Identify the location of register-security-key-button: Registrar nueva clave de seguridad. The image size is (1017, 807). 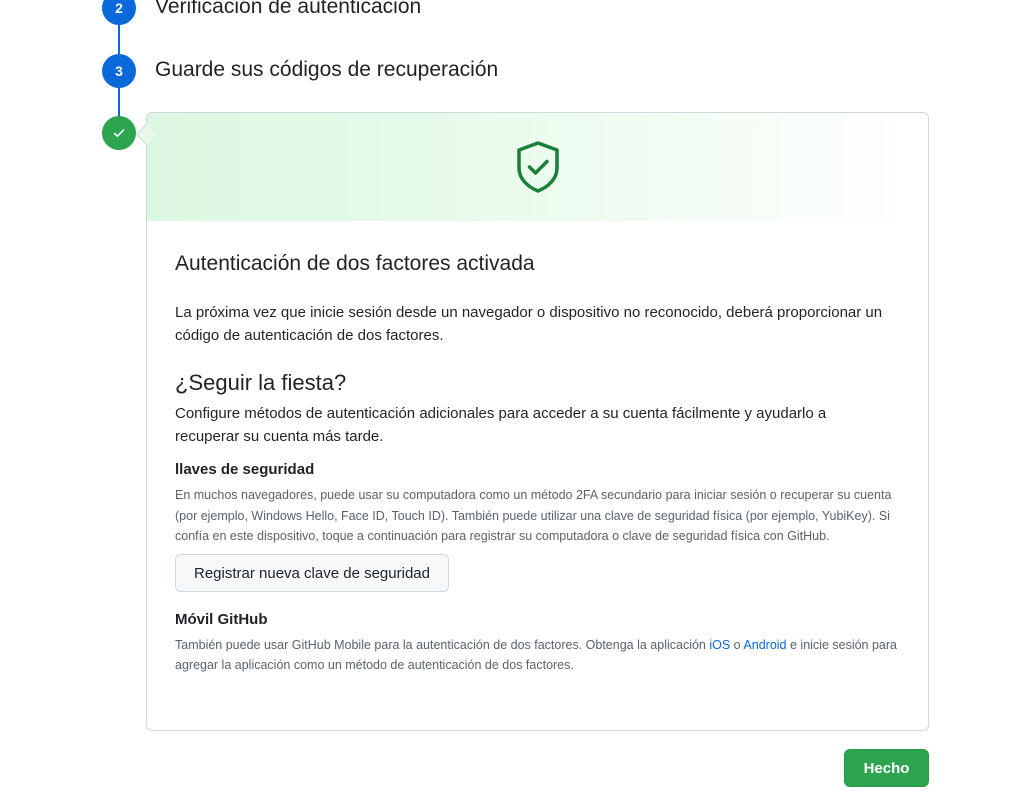
(312, 572).